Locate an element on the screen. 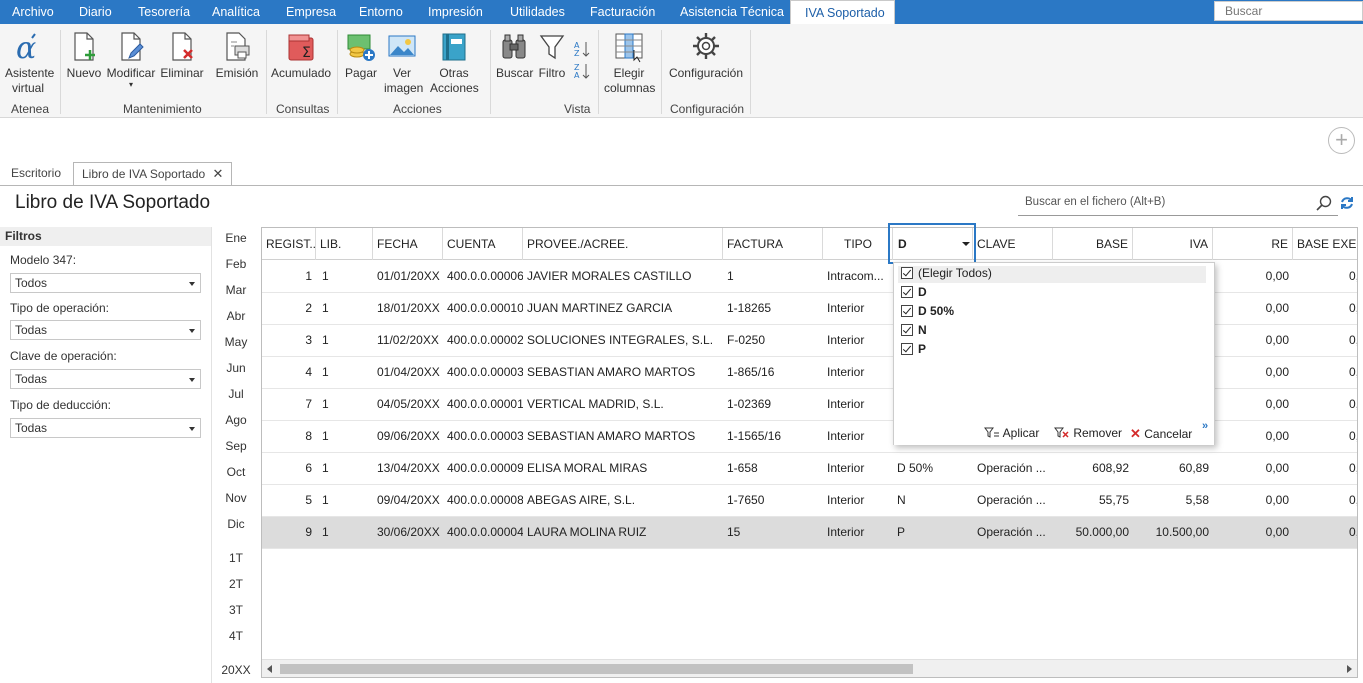 The image size is (1363, 683). column-header-iva: IVA is located at coordinates (1173, 244).